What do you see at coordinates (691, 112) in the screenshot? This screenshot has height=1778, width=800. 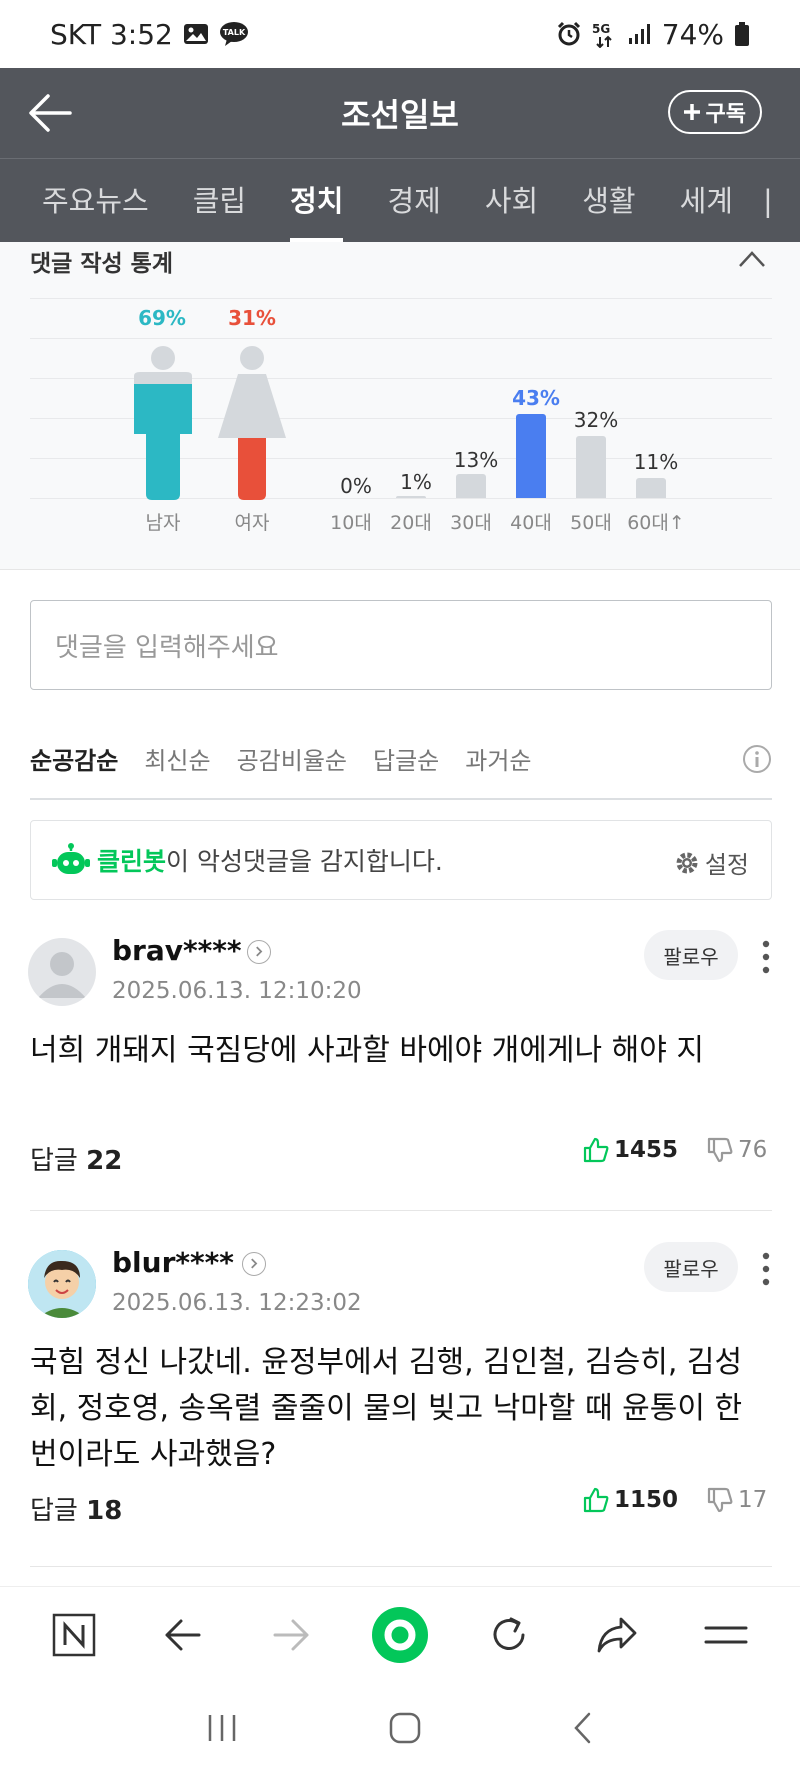 I see `plus-icon` at bounding box center [691, 112].